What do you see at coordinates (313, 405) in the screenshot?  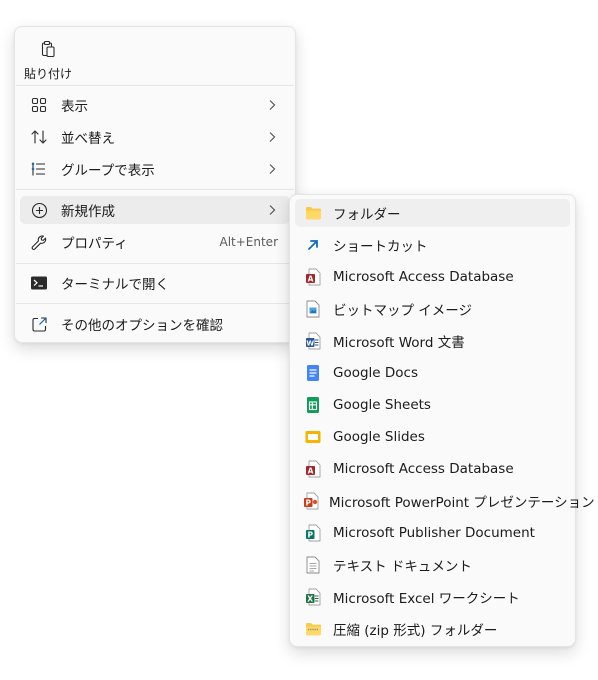 I see `google-sheets-icon` at bounding box center [313, 405].